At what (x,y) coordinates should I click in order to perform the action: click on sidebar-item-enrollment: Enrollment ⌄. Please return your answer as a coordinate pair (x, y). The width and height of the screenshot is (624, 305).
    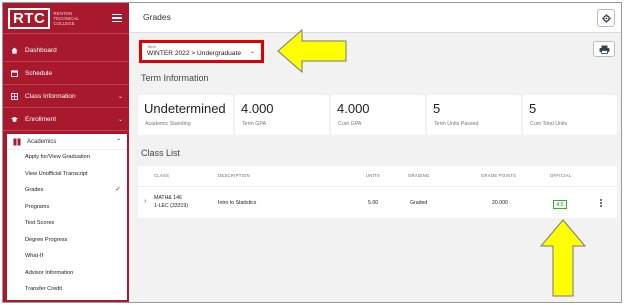
    Looking at the image, I should click on (66, 119).